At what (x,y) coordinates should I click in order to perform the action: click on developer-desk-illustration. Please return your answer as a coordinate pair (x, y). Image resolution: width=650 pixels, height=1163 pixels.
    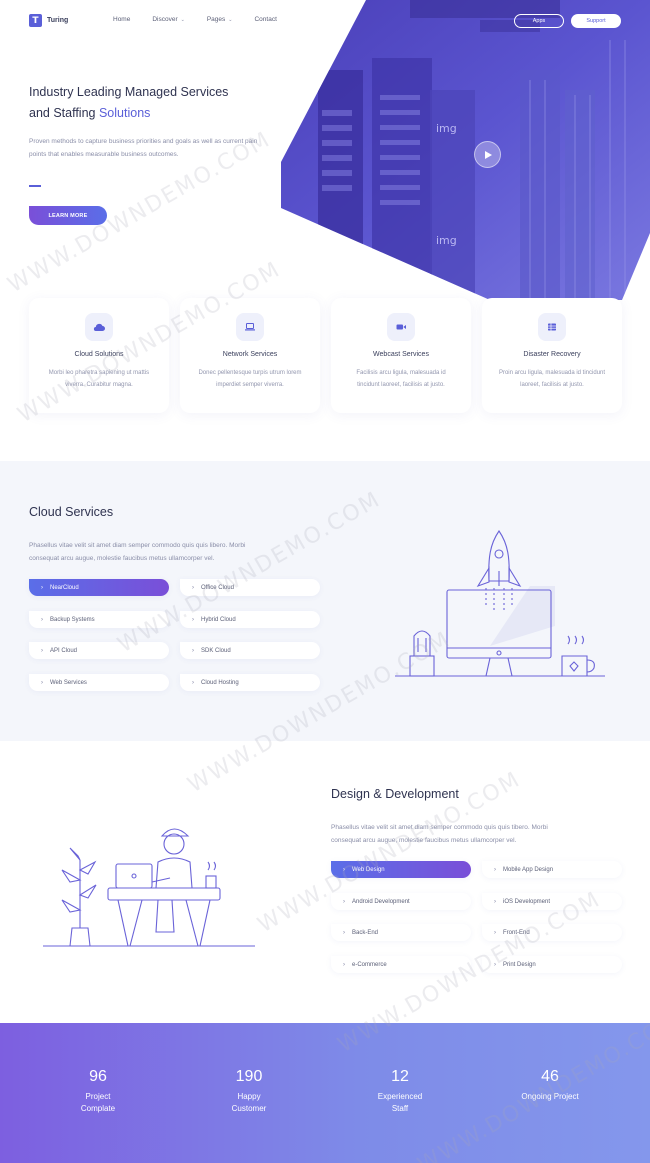
    Looking at the image, I should click on (149, 887).